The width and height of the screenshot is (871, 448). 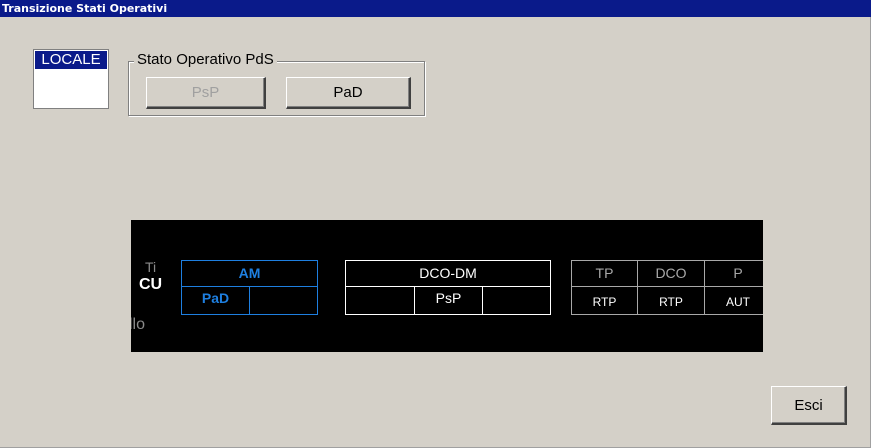 What do you see at coordinates (215, 300) in the screenshot?
I see `am-cell-pad: PaD` at bounding box center [215, 300].